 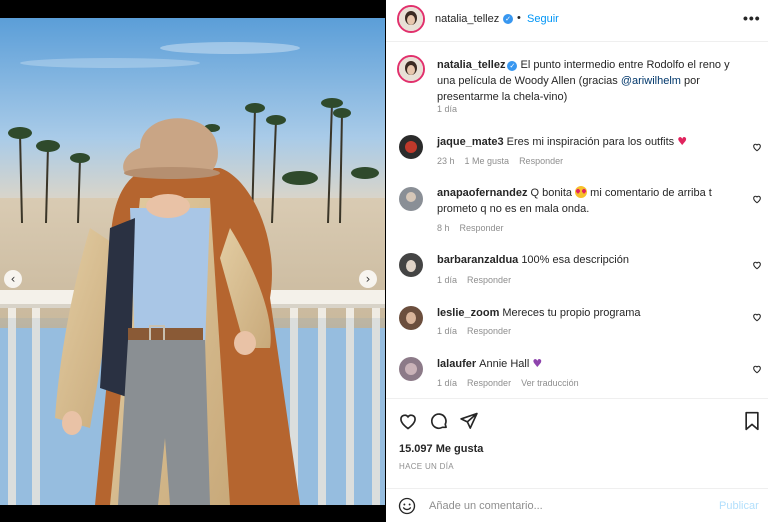 I want to click on post-date: HACE UN DÍA, so click(x=426, y=466).